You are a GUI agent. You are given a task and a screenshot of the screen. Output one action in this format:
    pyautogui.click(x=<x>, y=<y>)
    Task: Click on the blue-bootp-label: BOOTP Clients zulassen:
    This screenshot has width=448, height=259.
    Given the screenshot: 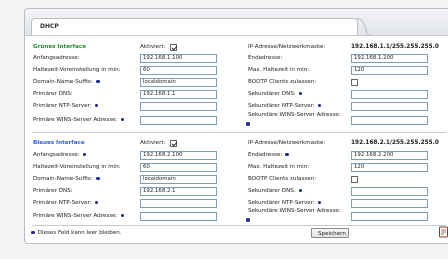 What is the action you would take?
    pyautogui.click(x=282, y=179)
    